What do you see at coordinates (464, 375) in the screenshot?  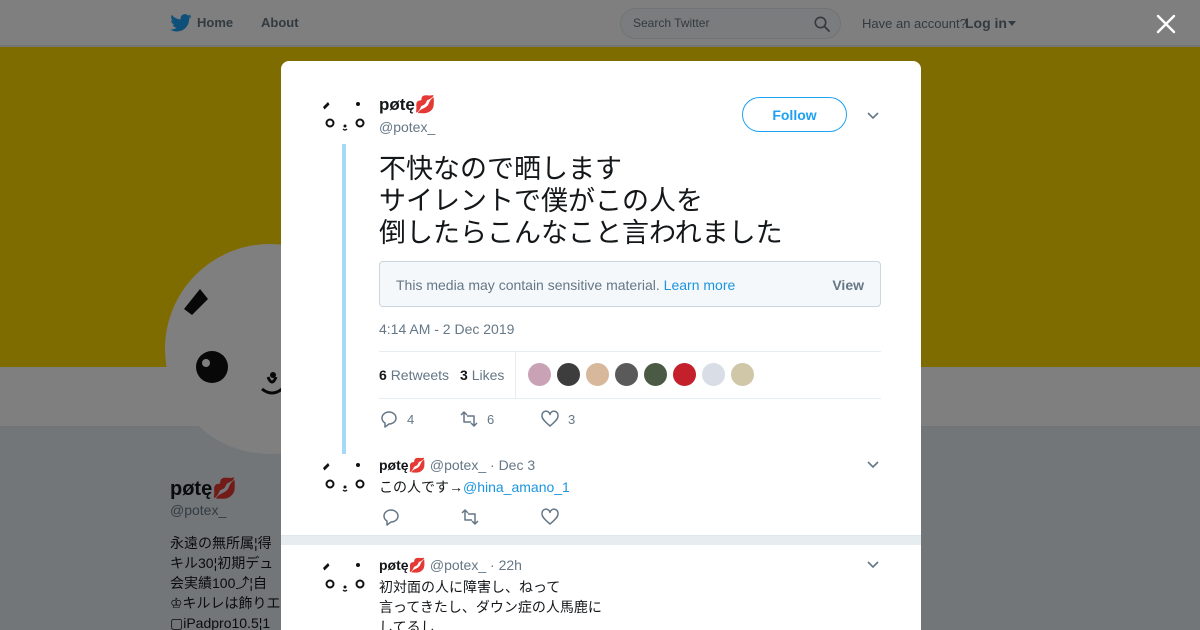 I see `likes-count: 3` at bounding box center [464, 375].